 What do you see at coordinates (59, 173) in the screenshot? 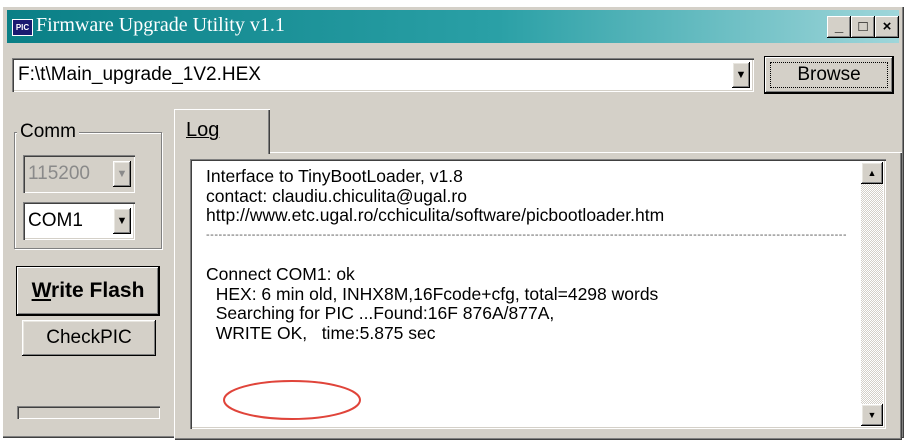
I see `baud-rate-value: 115200` at bounding box center [59, 173].